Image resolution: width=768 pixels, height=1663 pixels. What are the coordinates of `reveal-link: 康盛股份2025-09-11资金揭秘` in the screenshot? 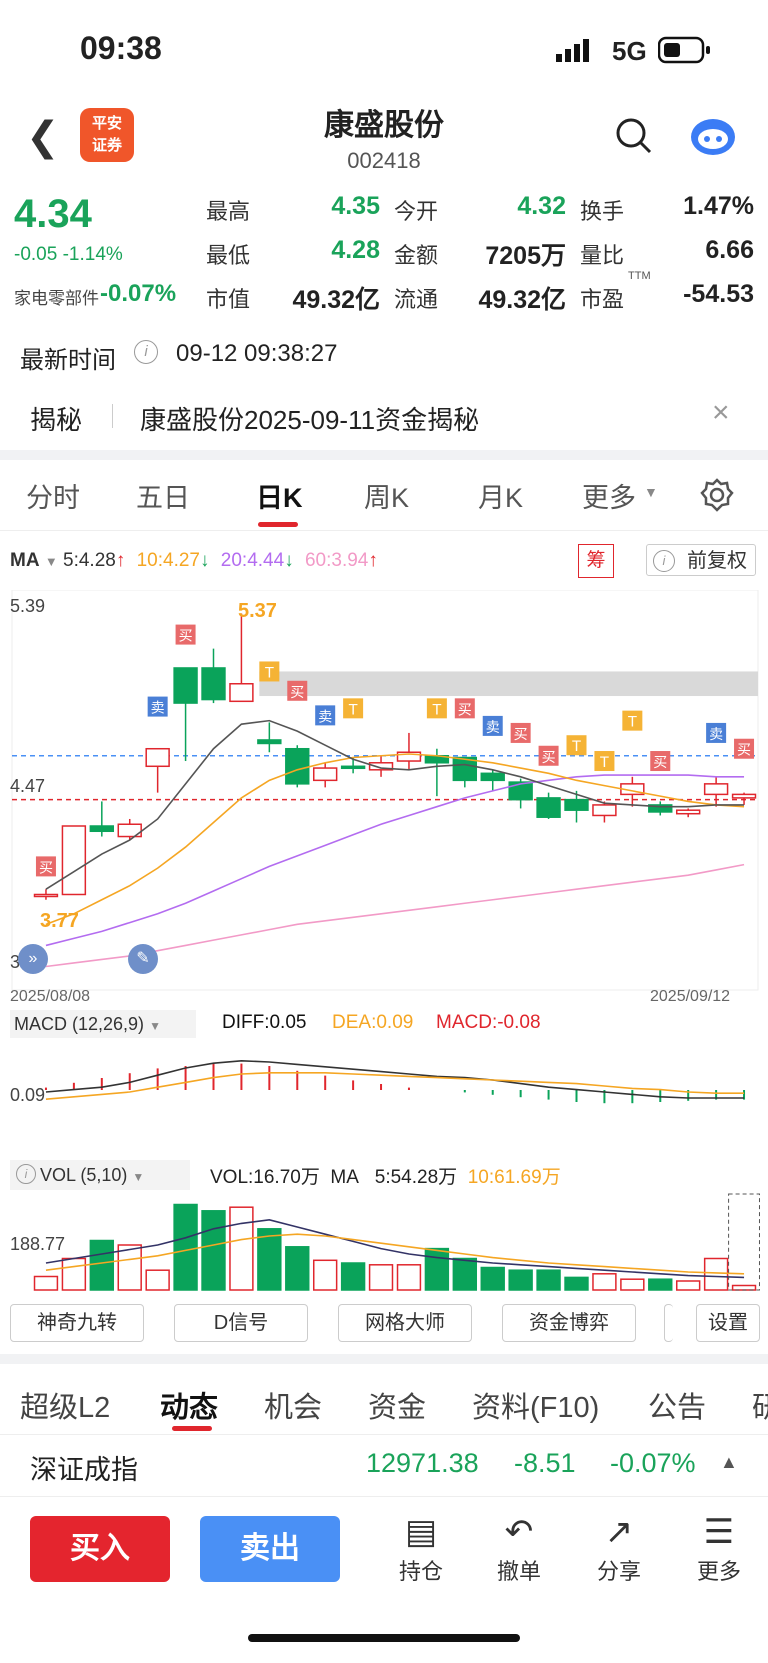 It's located at (309, 418).